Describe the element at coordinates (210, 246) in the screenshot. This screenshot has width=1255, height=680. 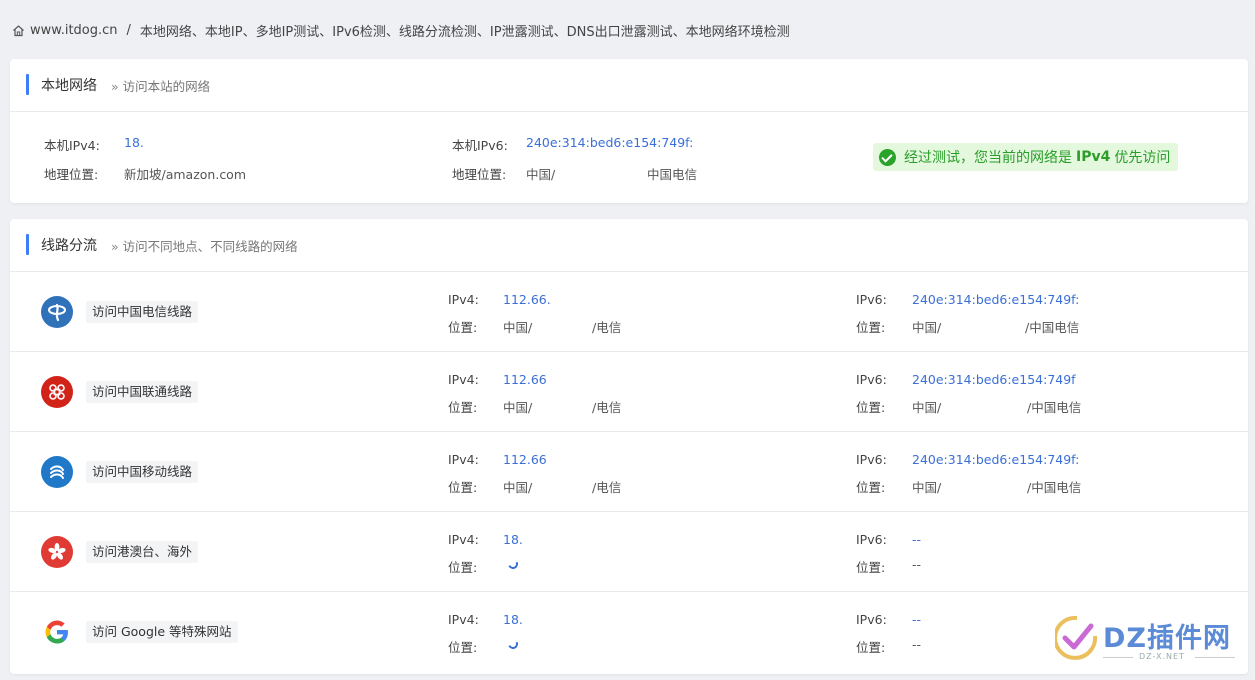
I see `route-split-subtitle-text: 访问不同地点、不同线路的网络` at that location.